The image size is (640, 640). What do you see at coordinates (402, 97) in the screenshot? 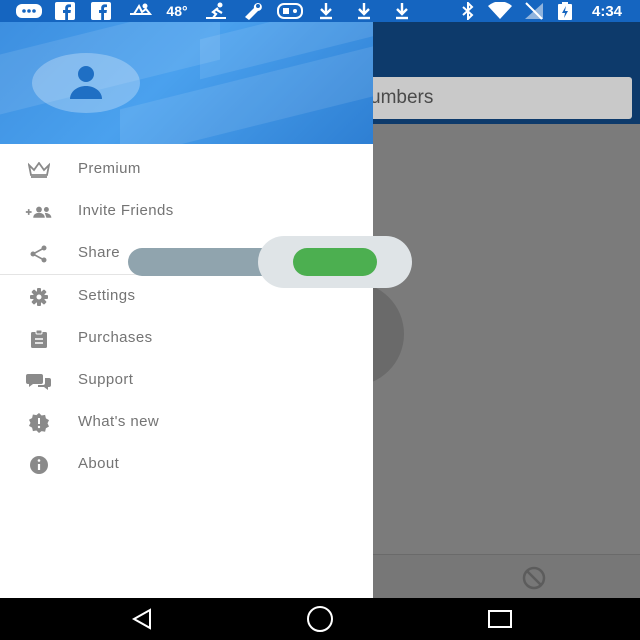
I see `search-field-text: umbers` at bounding box center [402, 97].